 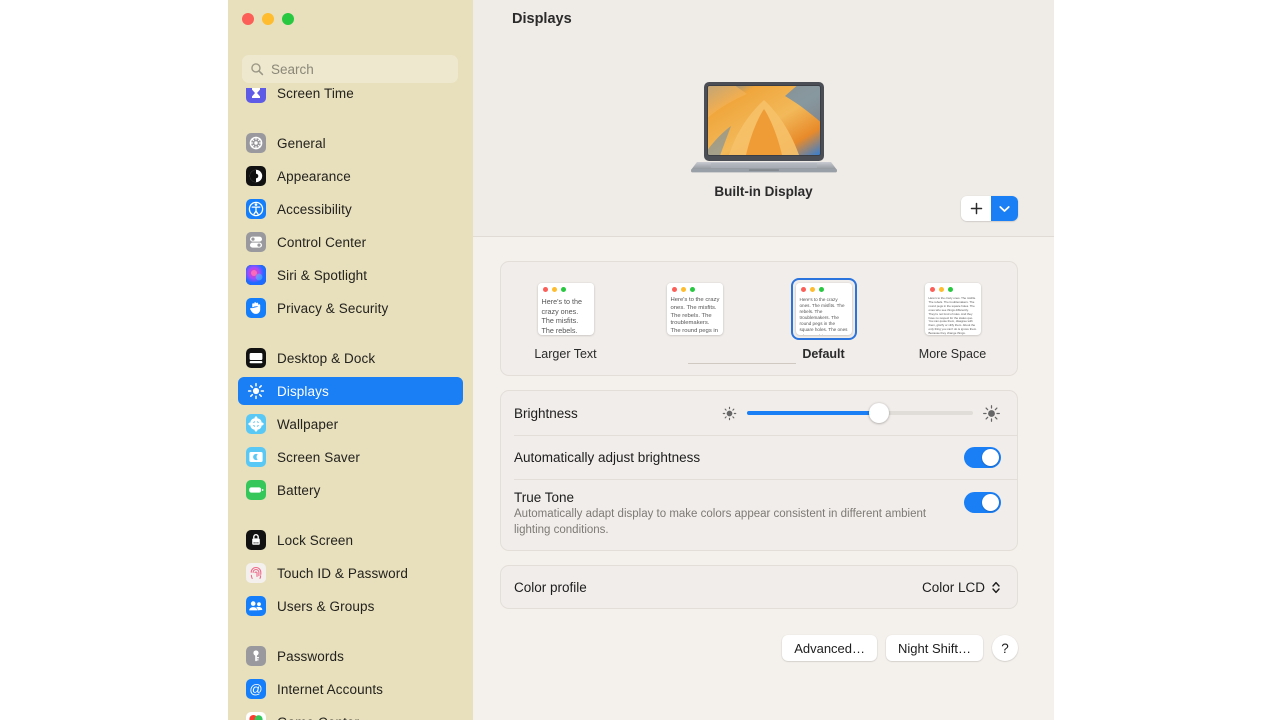 I want to click on sidebar-item-label: Siri & Spotlight, so click(x=322, y=275).